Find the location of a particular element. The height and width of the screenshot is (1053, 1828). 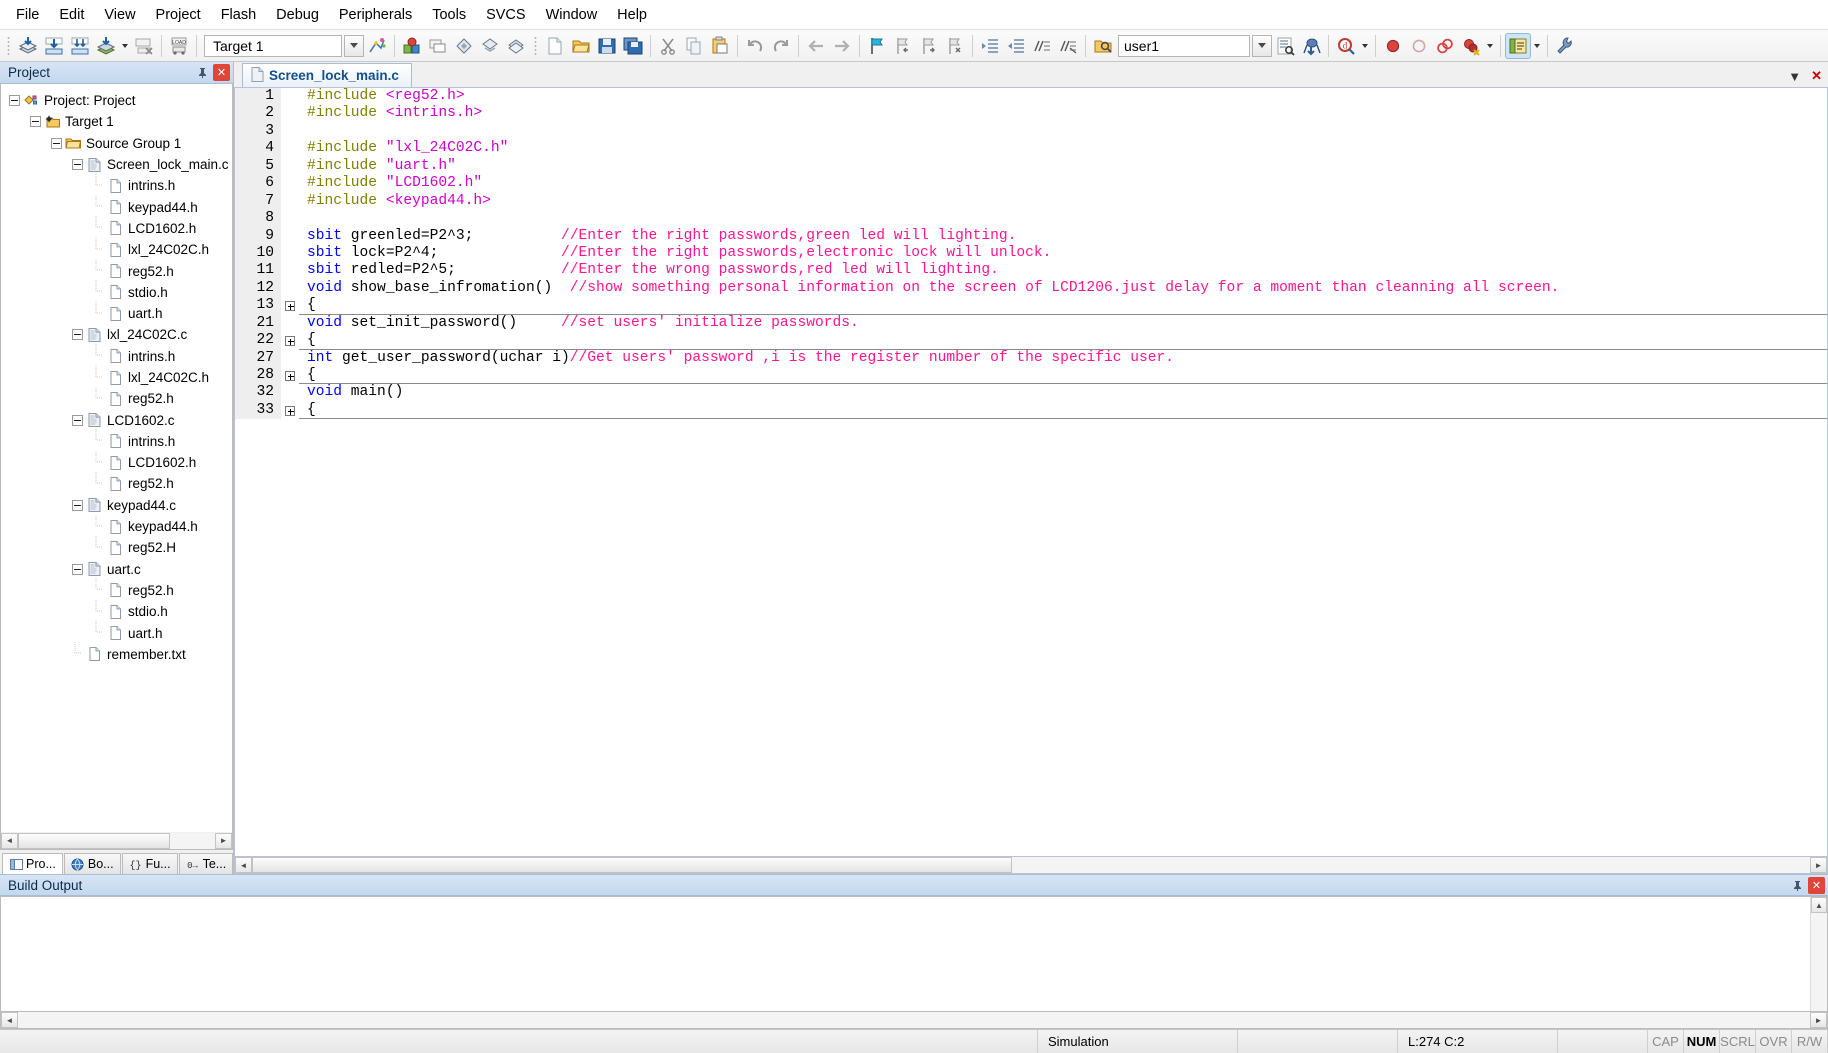

project-window-dropdown-icon is located at coordinates (1537, 46).